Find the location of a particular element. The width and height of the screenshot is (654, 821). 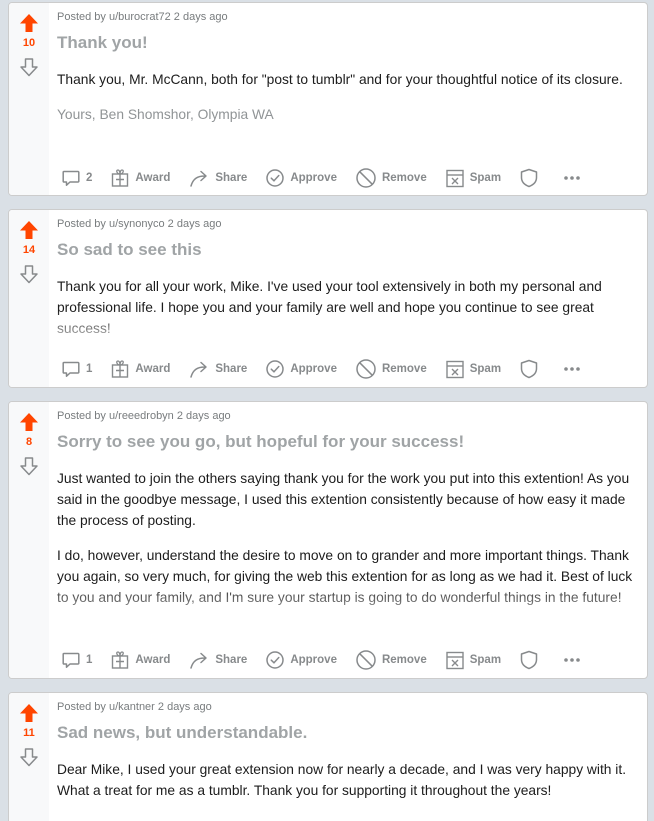

shield-icon is located at coordinates (529, 369).